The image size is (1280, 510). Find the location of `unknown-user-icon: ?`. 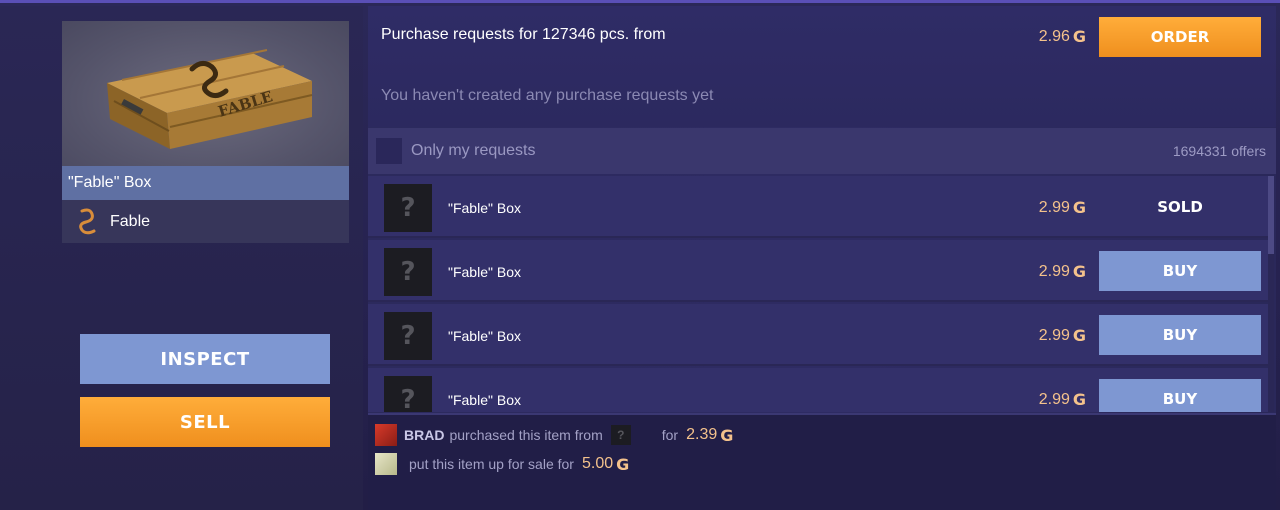

unknown-user-icon: ? is located at coordinates (620, 435).